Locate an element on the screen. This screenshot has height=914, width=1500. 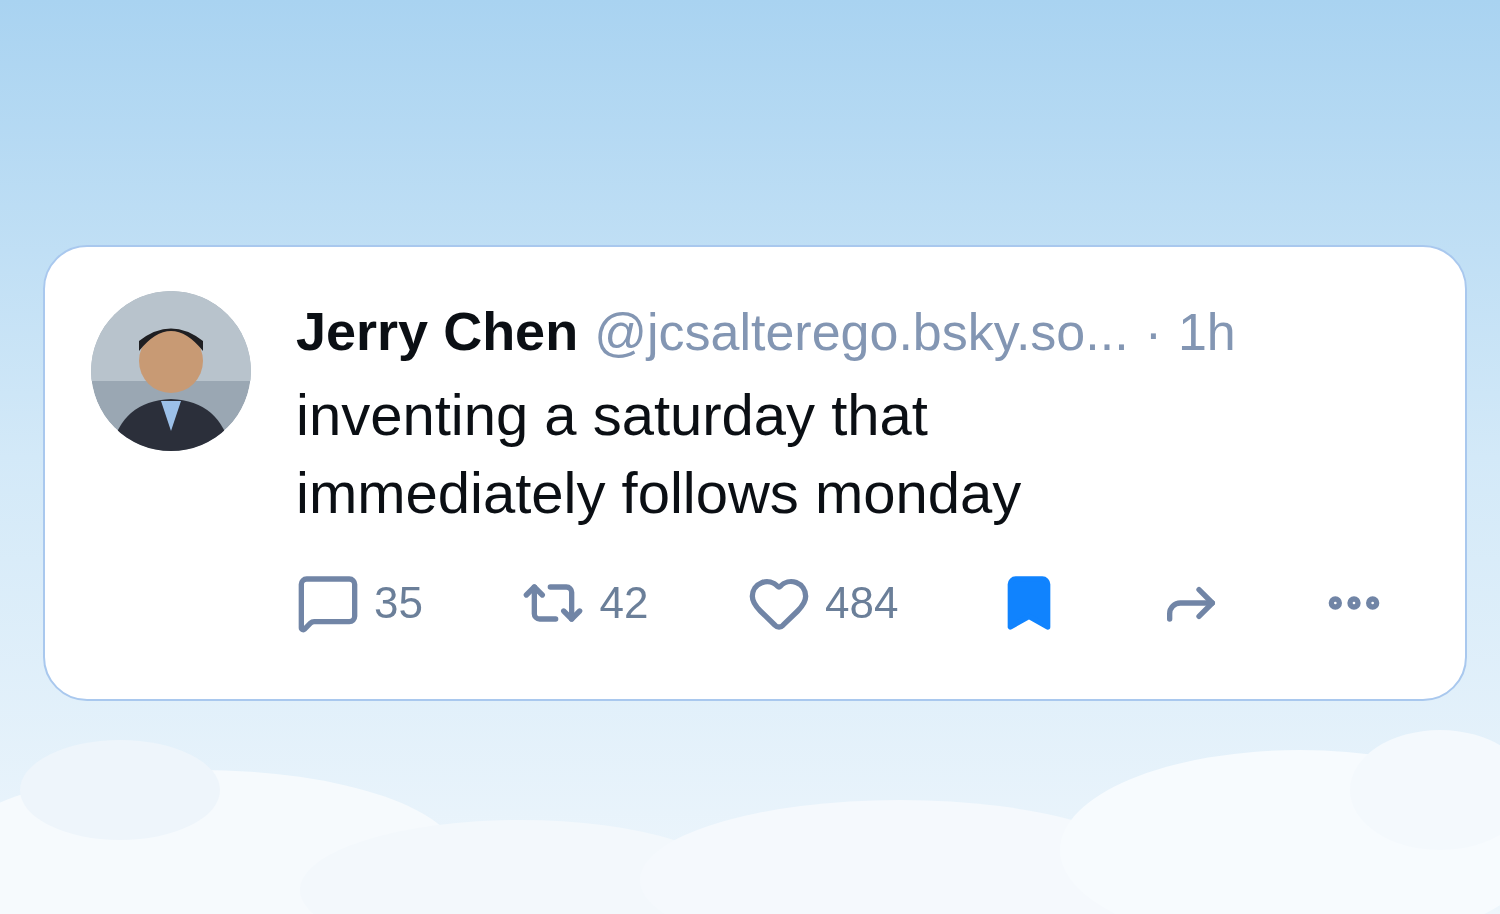
action-count: 35 is located at coordinates (398, 603).